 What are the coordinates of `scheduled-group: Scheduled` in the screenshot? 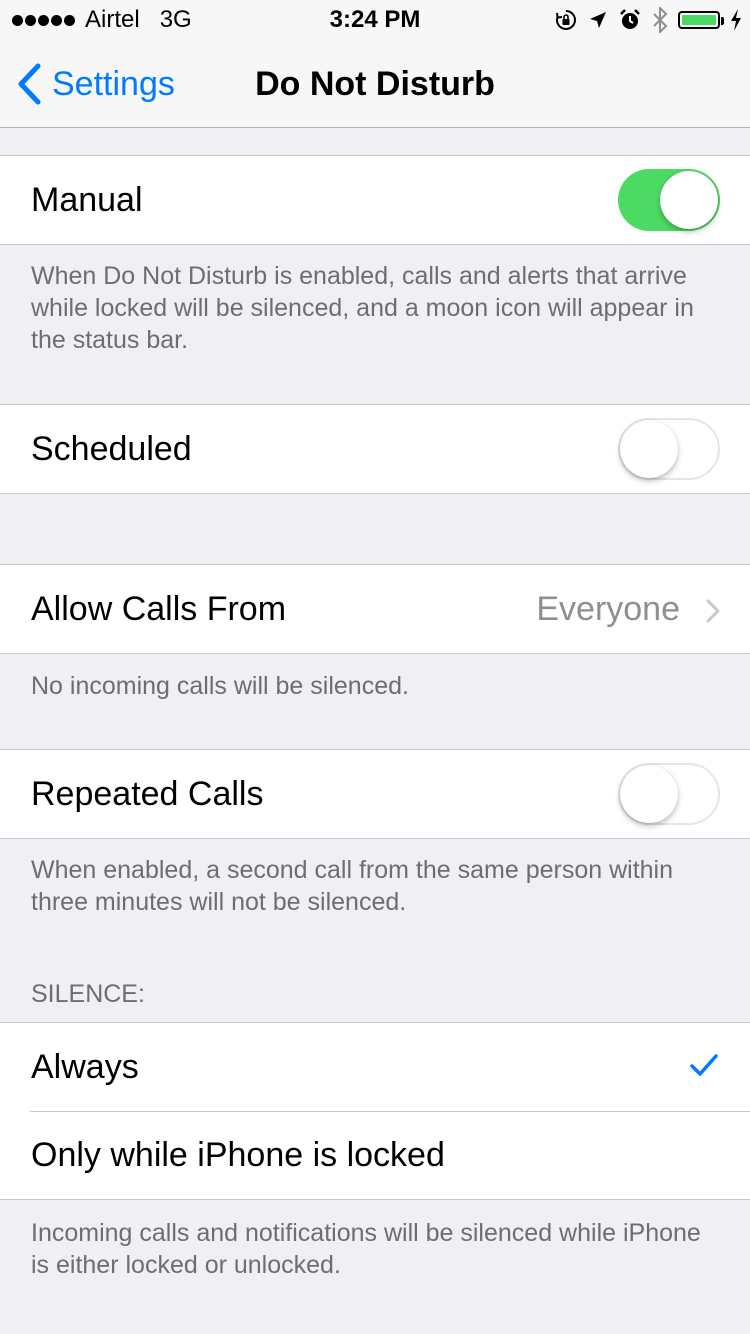 It's located at (375, 449).